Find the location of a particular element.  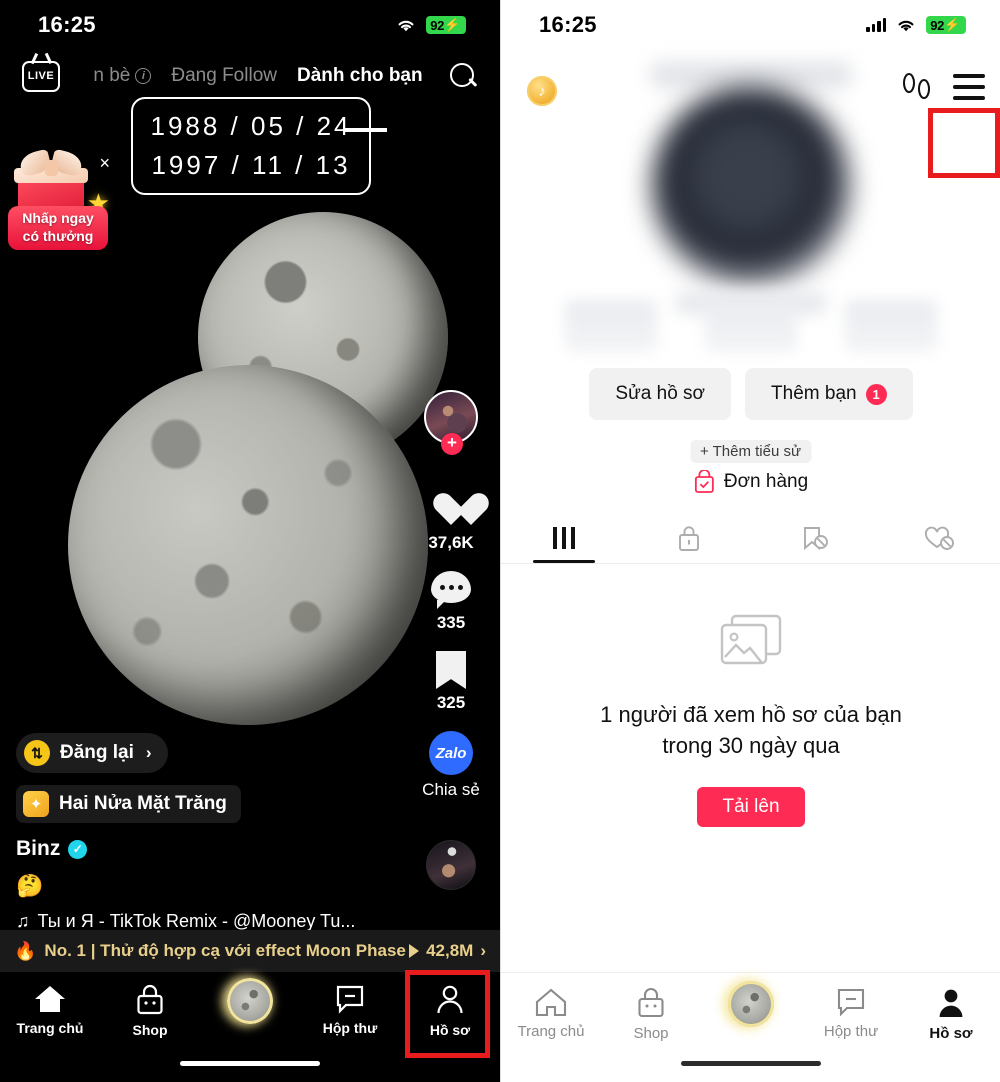

bookmark-count: 325 is located at coordinates (451, 702).